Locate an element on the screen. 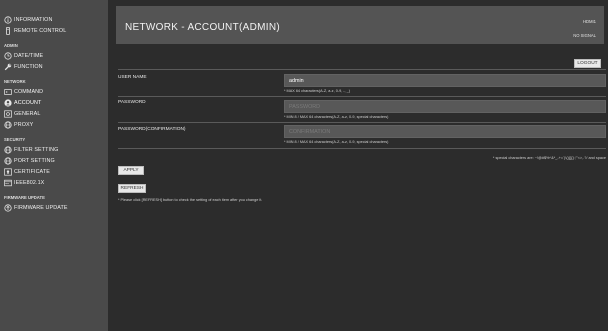 This screenshot has width=608, height=331. section-title-firmware: FIRMWARE UPDATE is located at coordinates (24, 197).